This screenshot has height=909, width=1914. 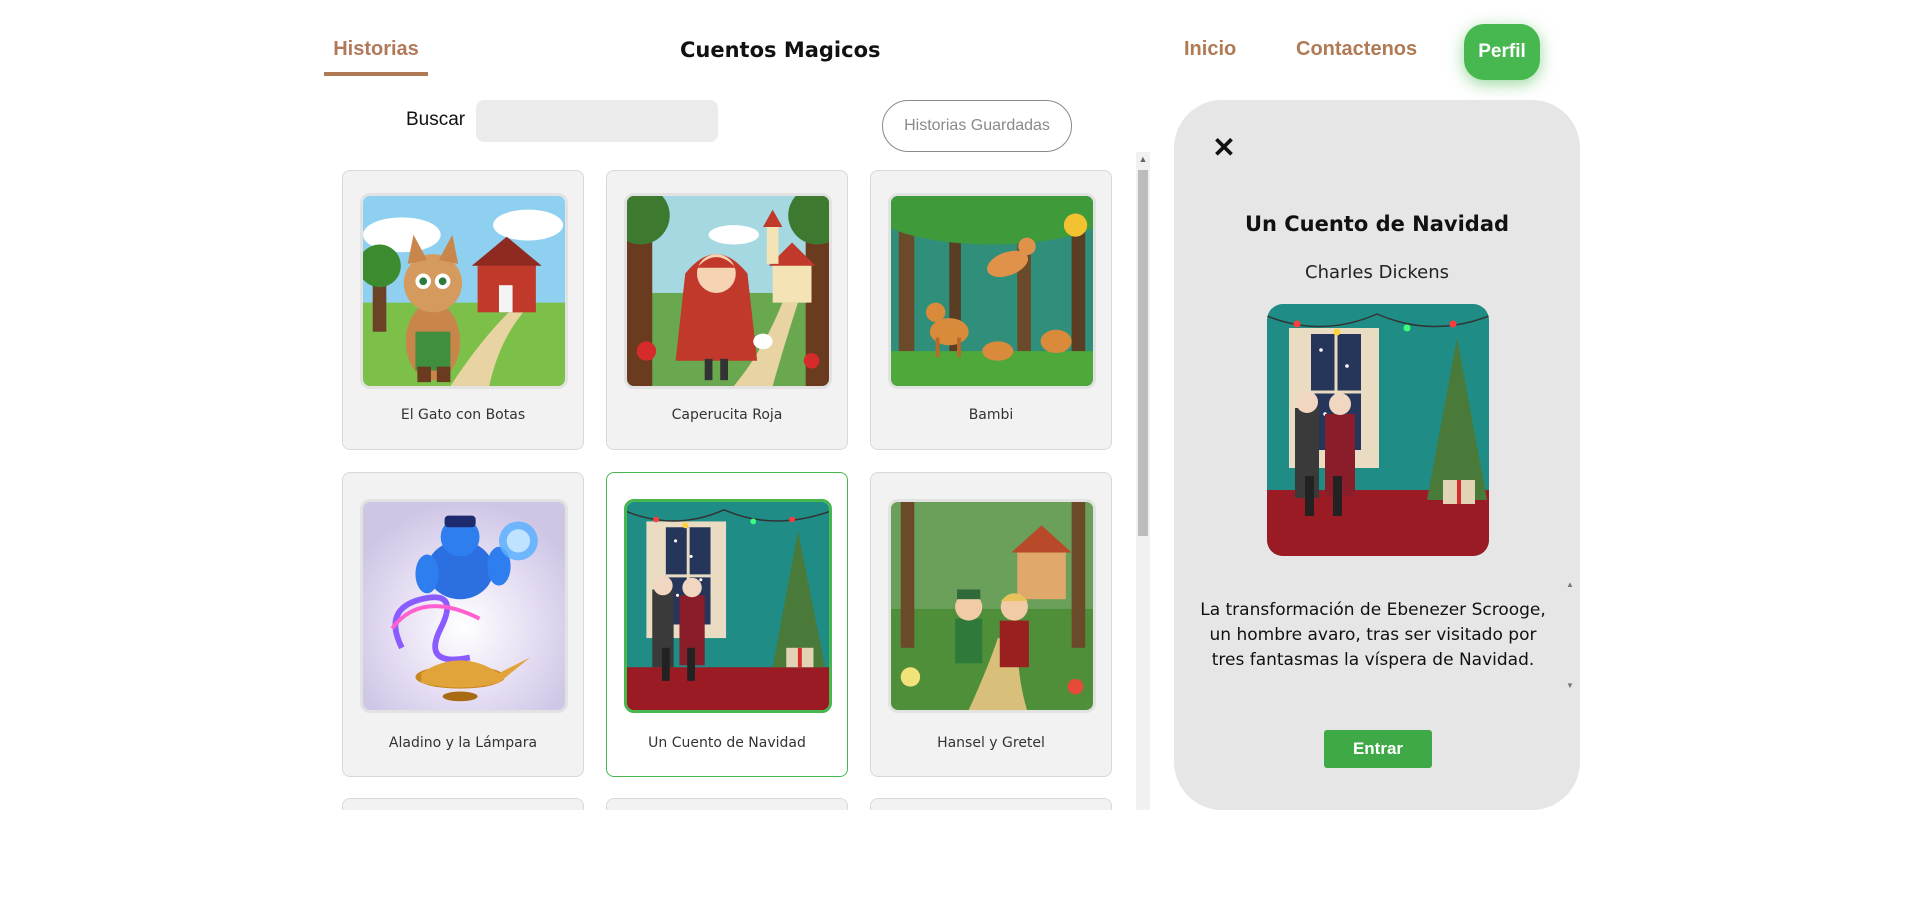 I want to click on tab-historias-label: Historias, so click(x=376, y=49).